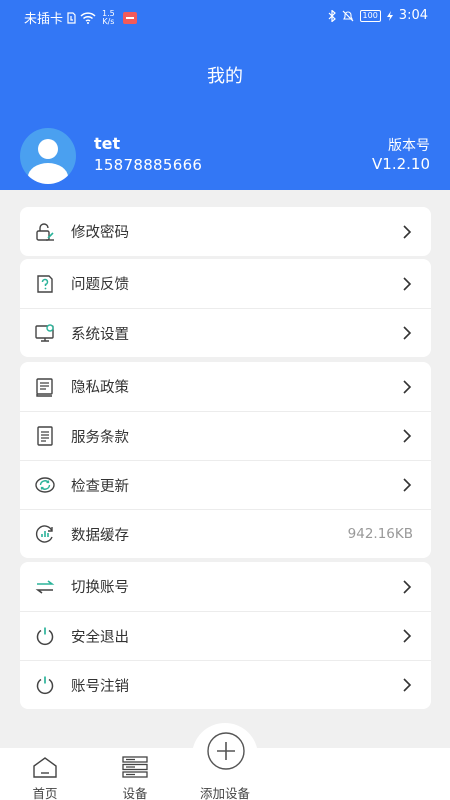 This screenshot has height=800, width=450. Describe the element at coordinates (100, 588) in the screenshot. I see `menu-label: 切换账号` at that location.